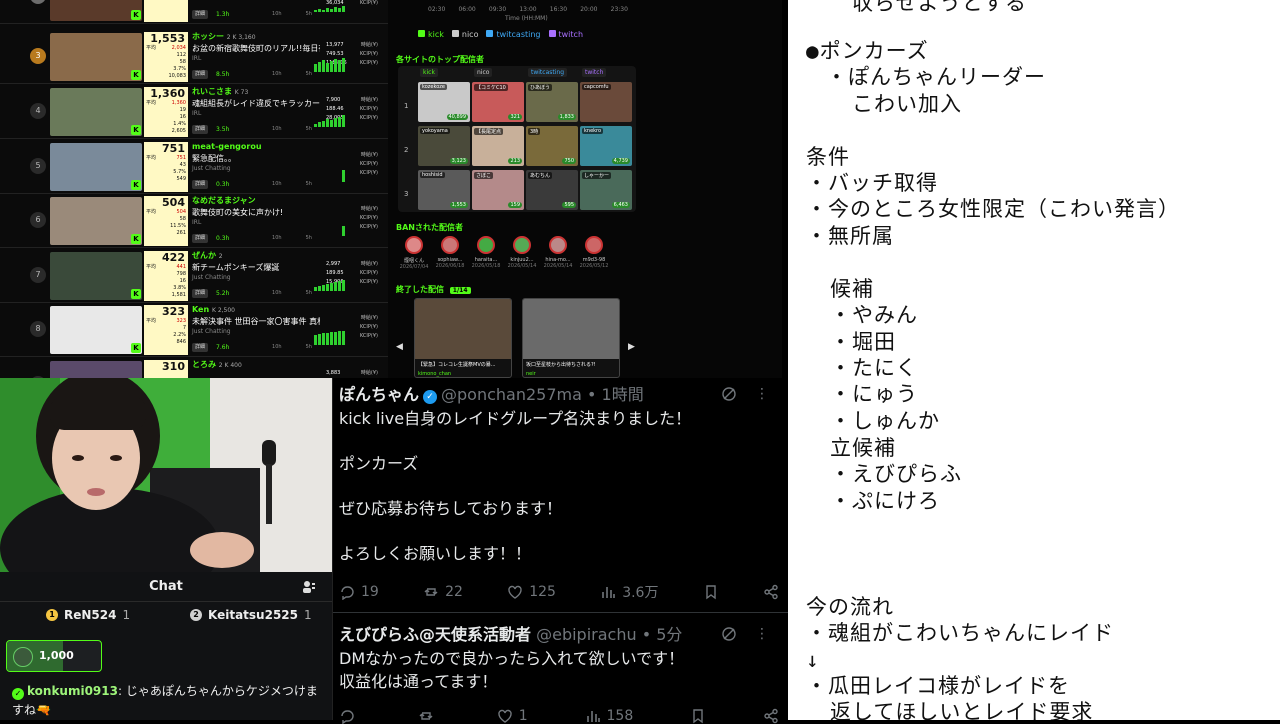  Describe the element at coordinates (464, 34) in the screenshot. I see `legend-item-nico: nico` at that location.